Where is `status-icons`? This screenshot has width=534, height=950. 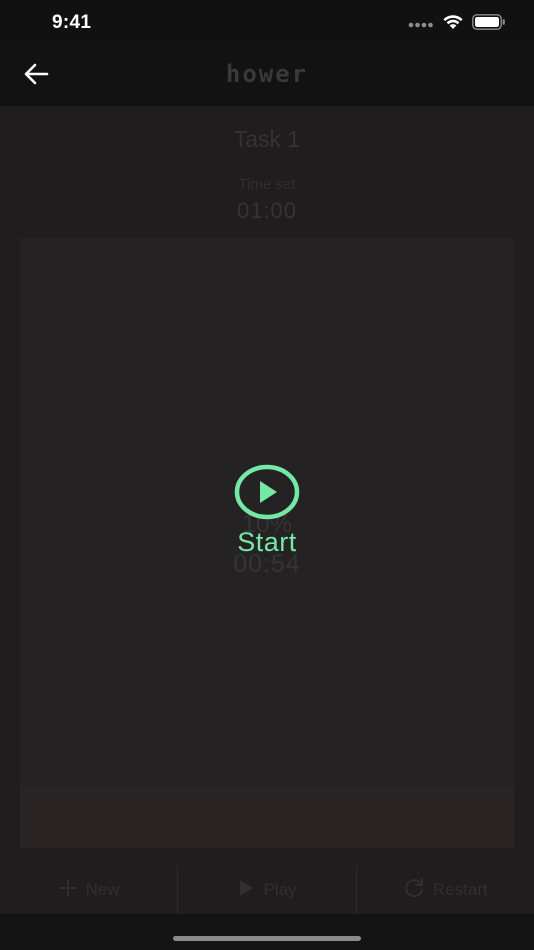
status-icons is located at coordinates (457, 24).